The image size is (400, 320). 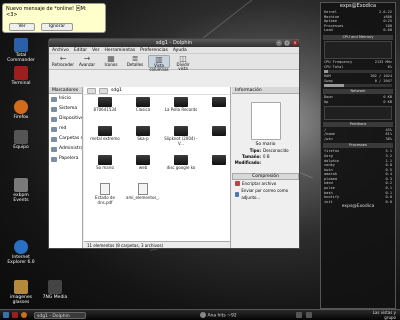 I want to click on place-red: red, so click(x=65, y=129).